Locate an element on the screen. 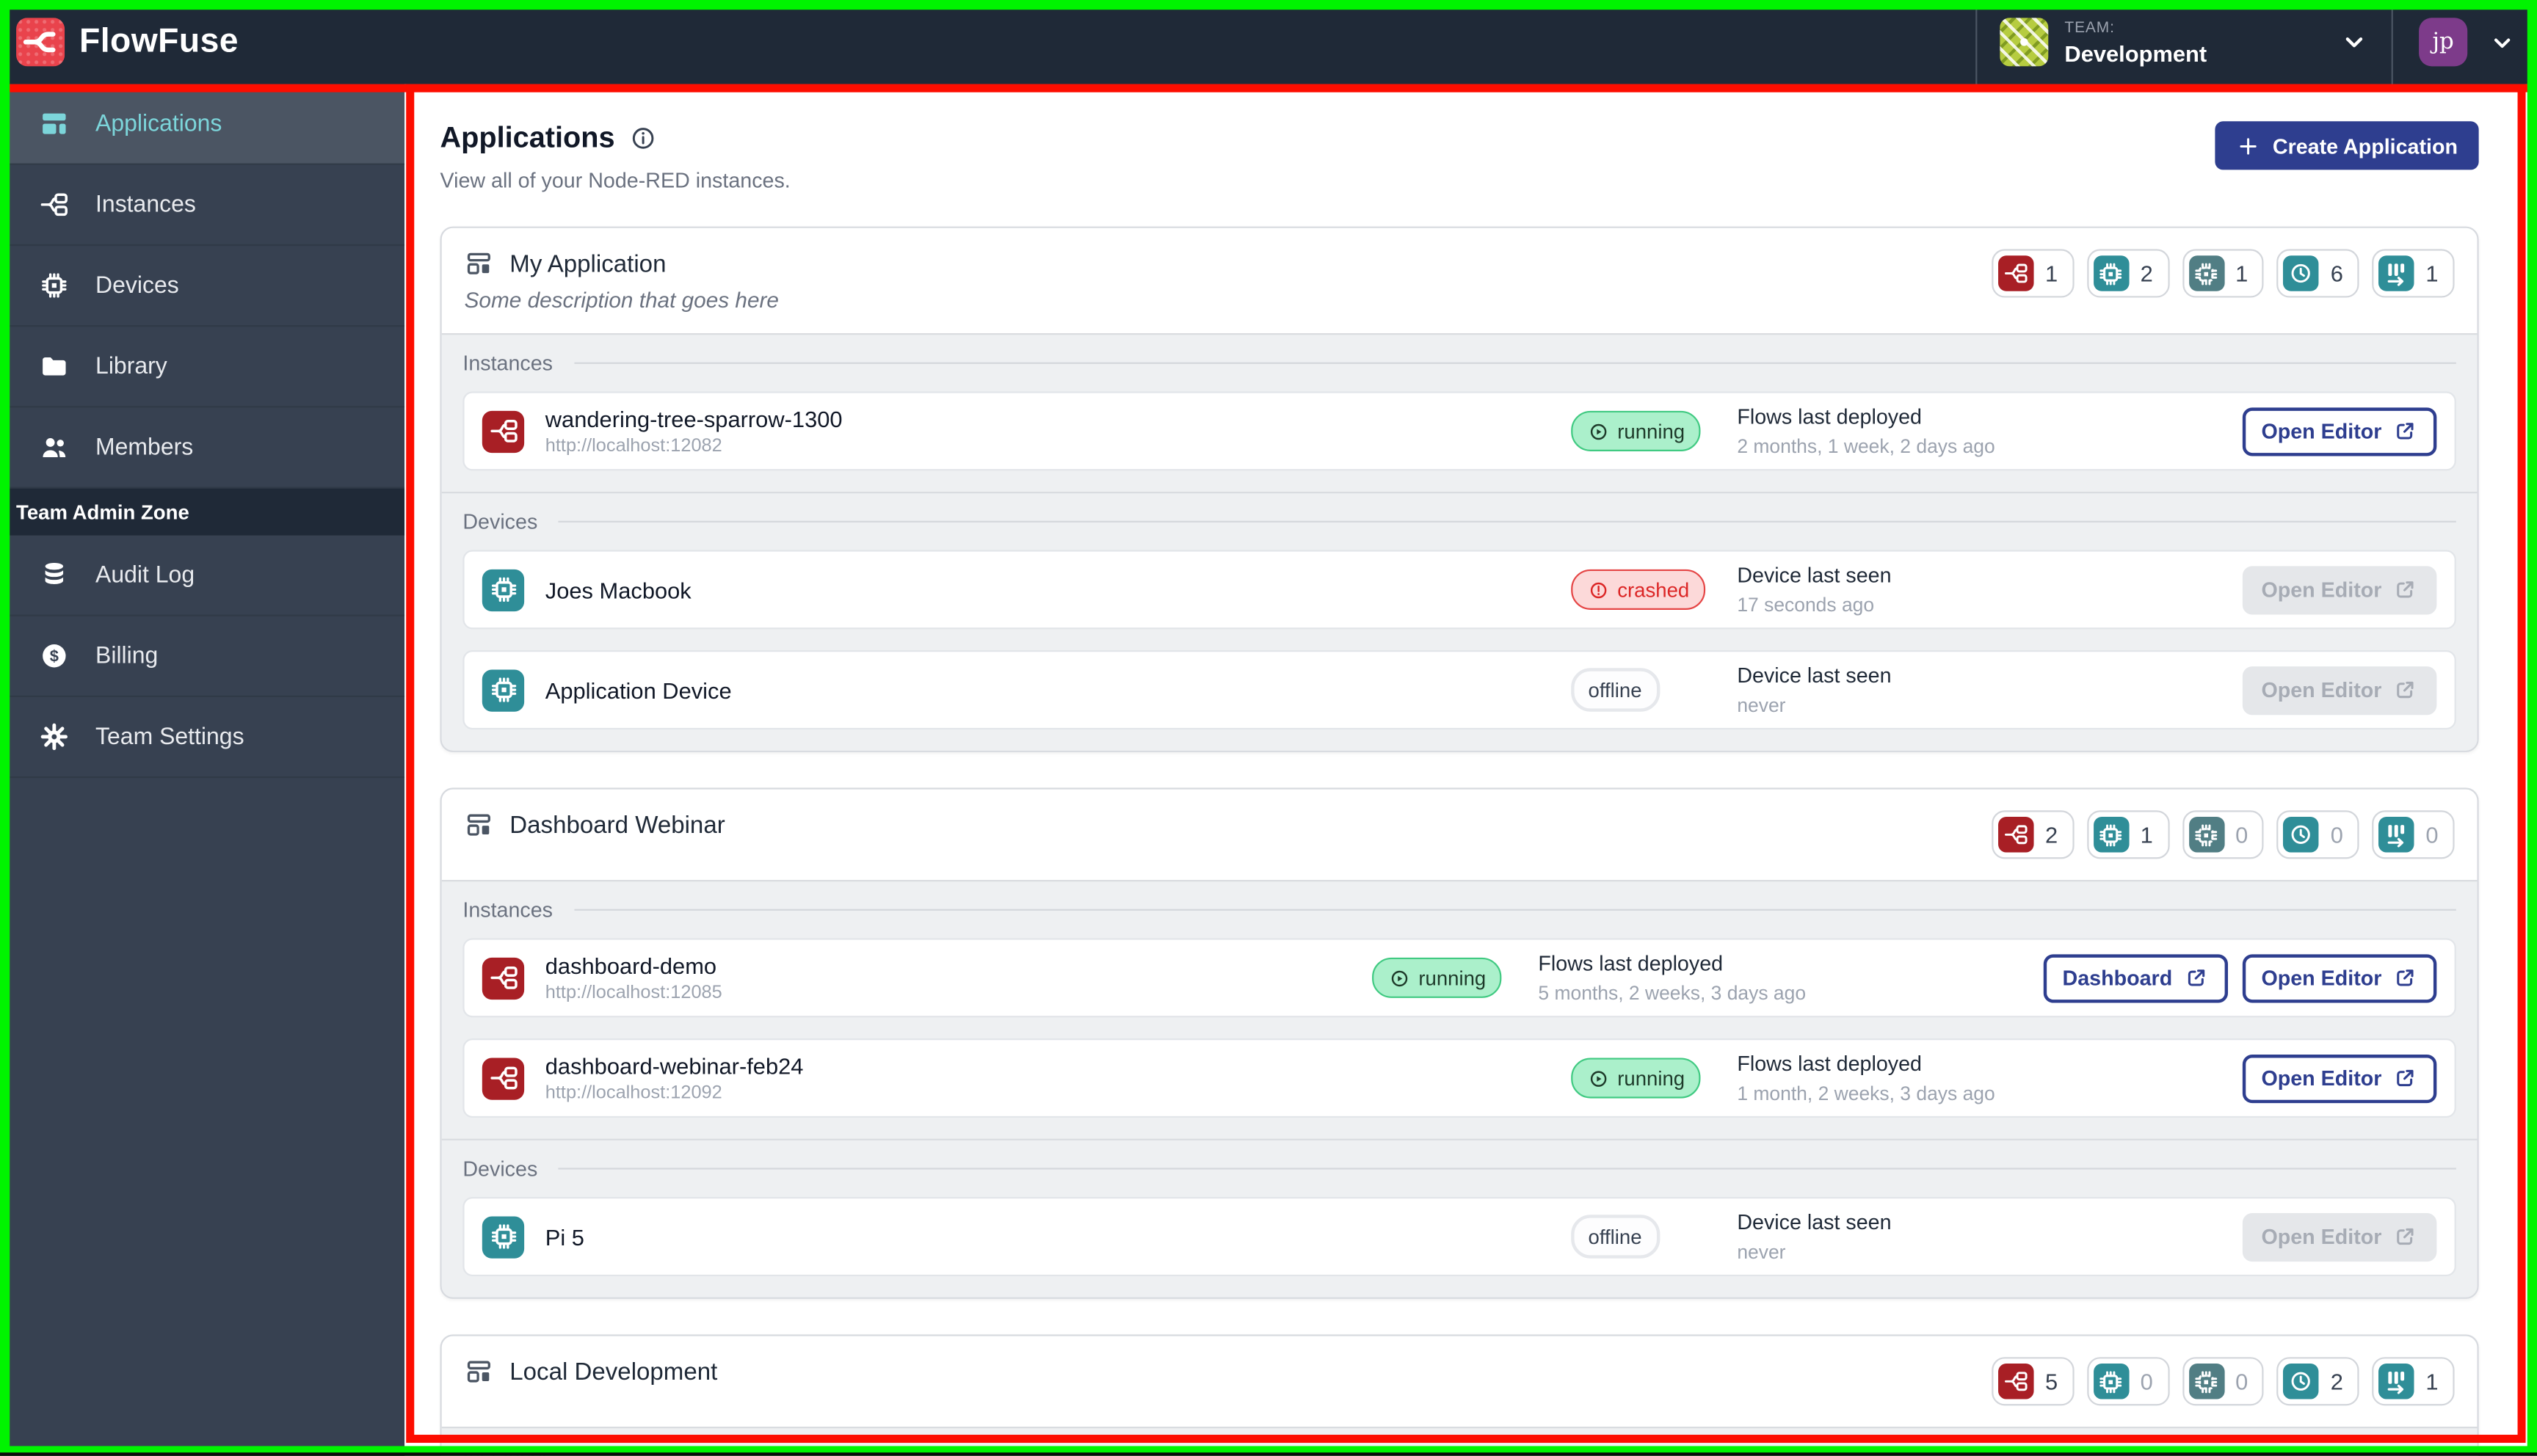  application-card-header: Local Development 5 0 0 2 1 is located at coordinates (1460, 1381).